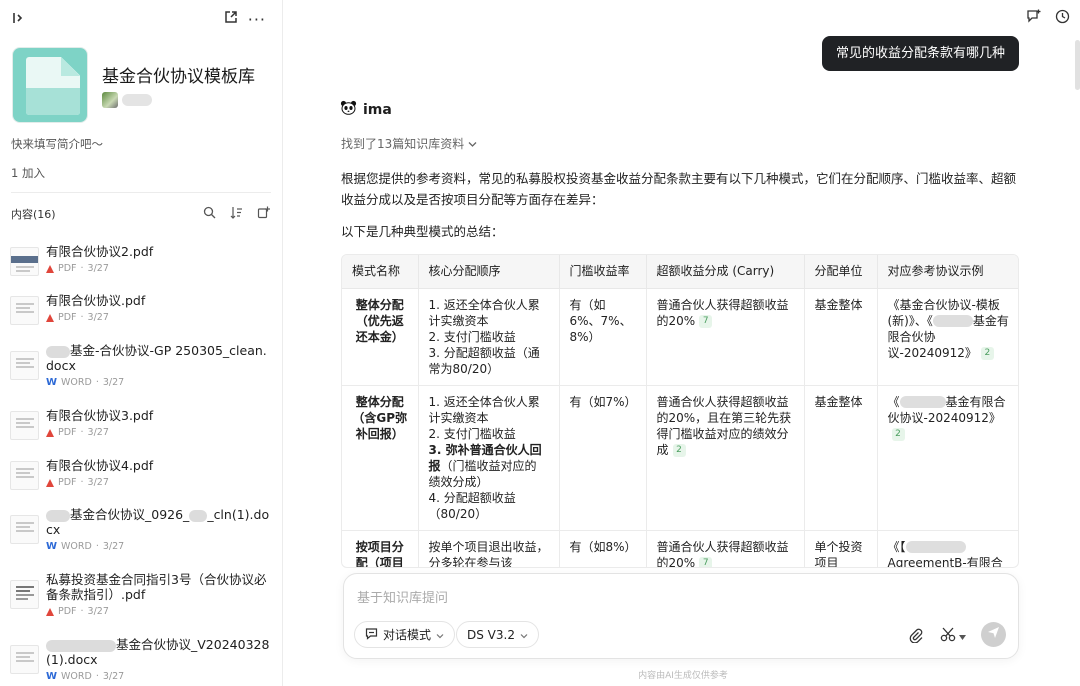  Describe the element at coordinates (380, 272) in the screenshot. I see `column-header: 模式名称` at that location.